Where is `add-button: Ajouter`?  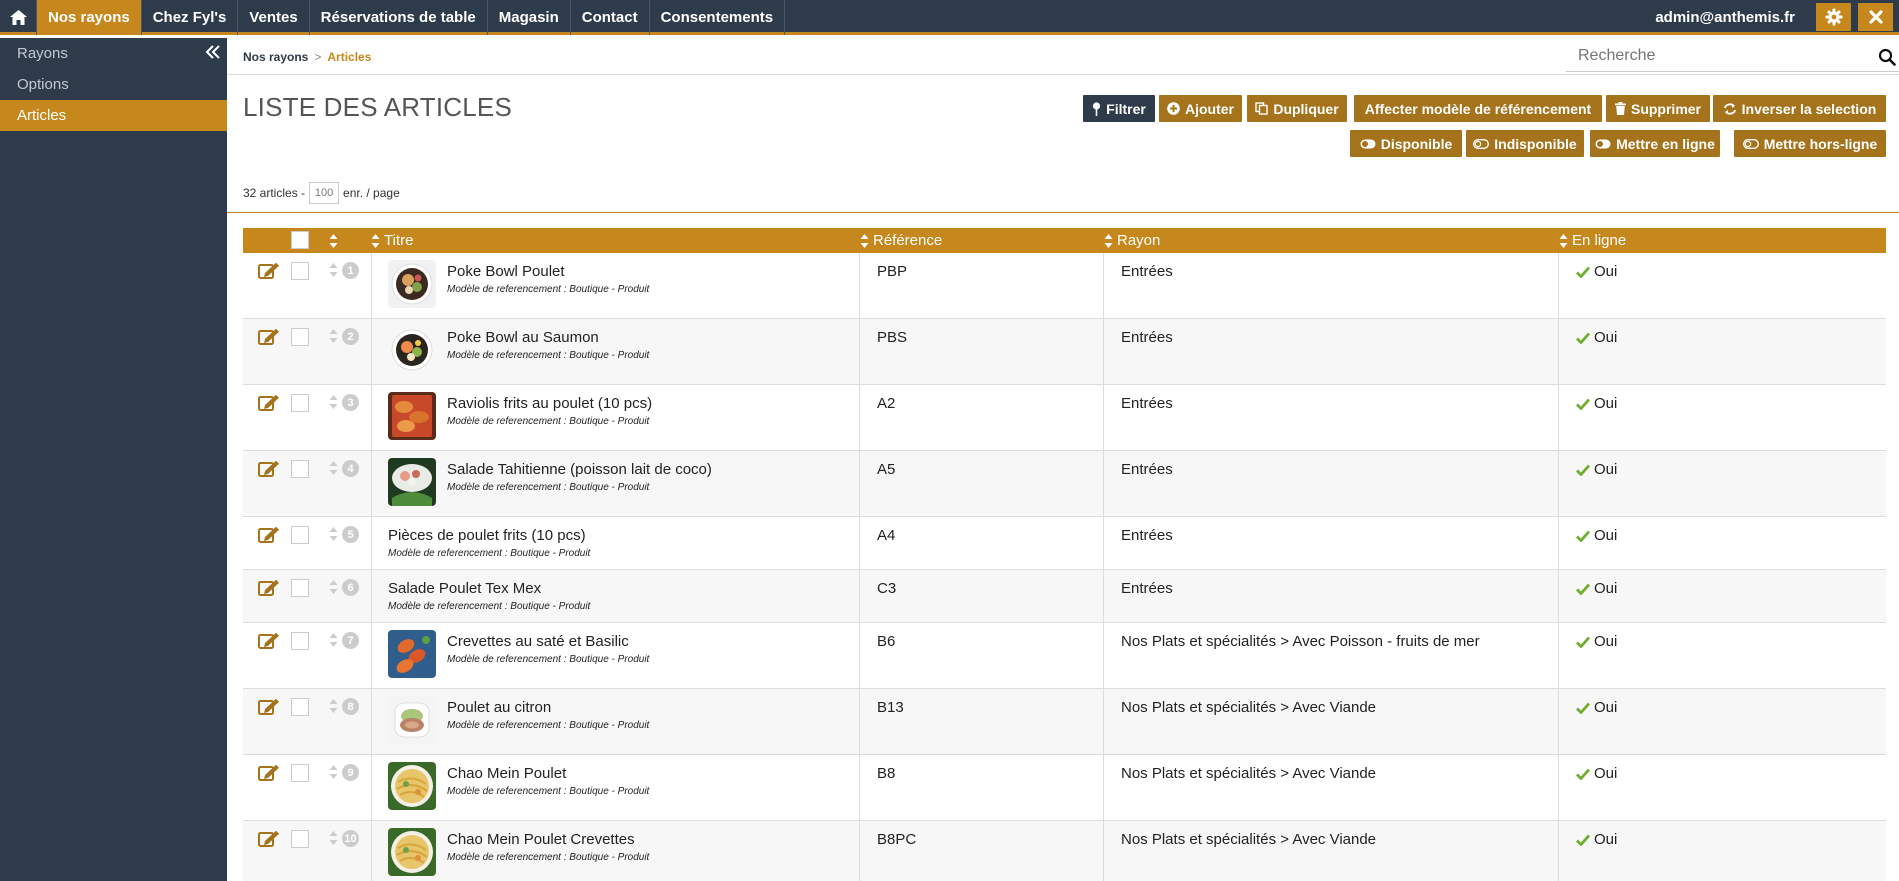
add-button: Ajouter is located at coordinates (1200, 108).